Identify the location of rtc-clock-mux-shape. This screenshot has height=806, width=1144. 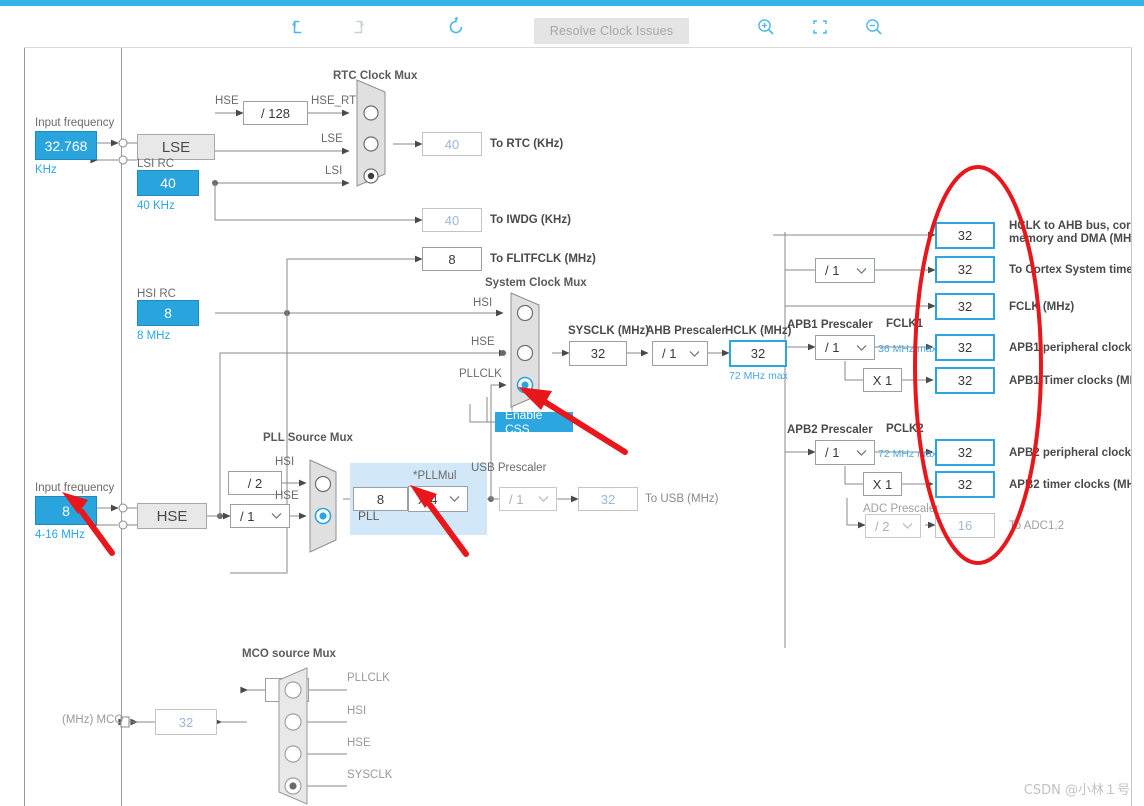
(378, 133).